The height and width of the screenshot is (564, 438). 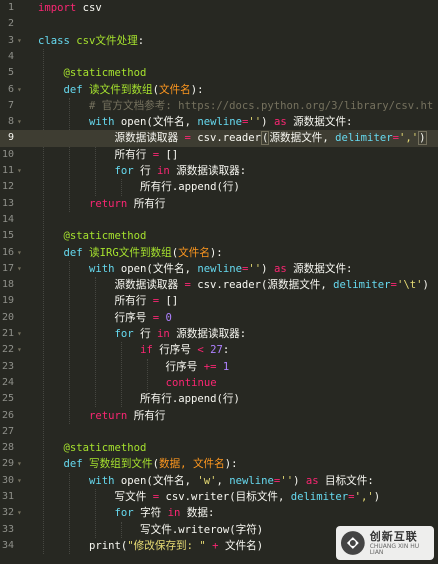 What do you see at coordinates (219, 464) in the screenshot?
I see `code-line: 29 ▾ def 写数组到文件(数据, 文件名):` at bounding box center [219, 464].